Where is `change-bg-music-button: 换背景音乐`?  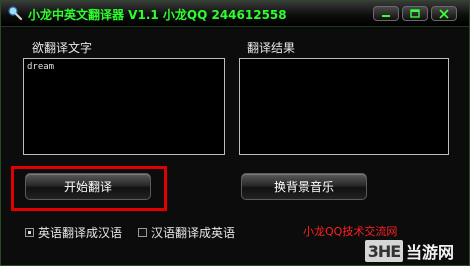 change-bg-music-button: 换背景音乐 is located at coordinates (304, 186).